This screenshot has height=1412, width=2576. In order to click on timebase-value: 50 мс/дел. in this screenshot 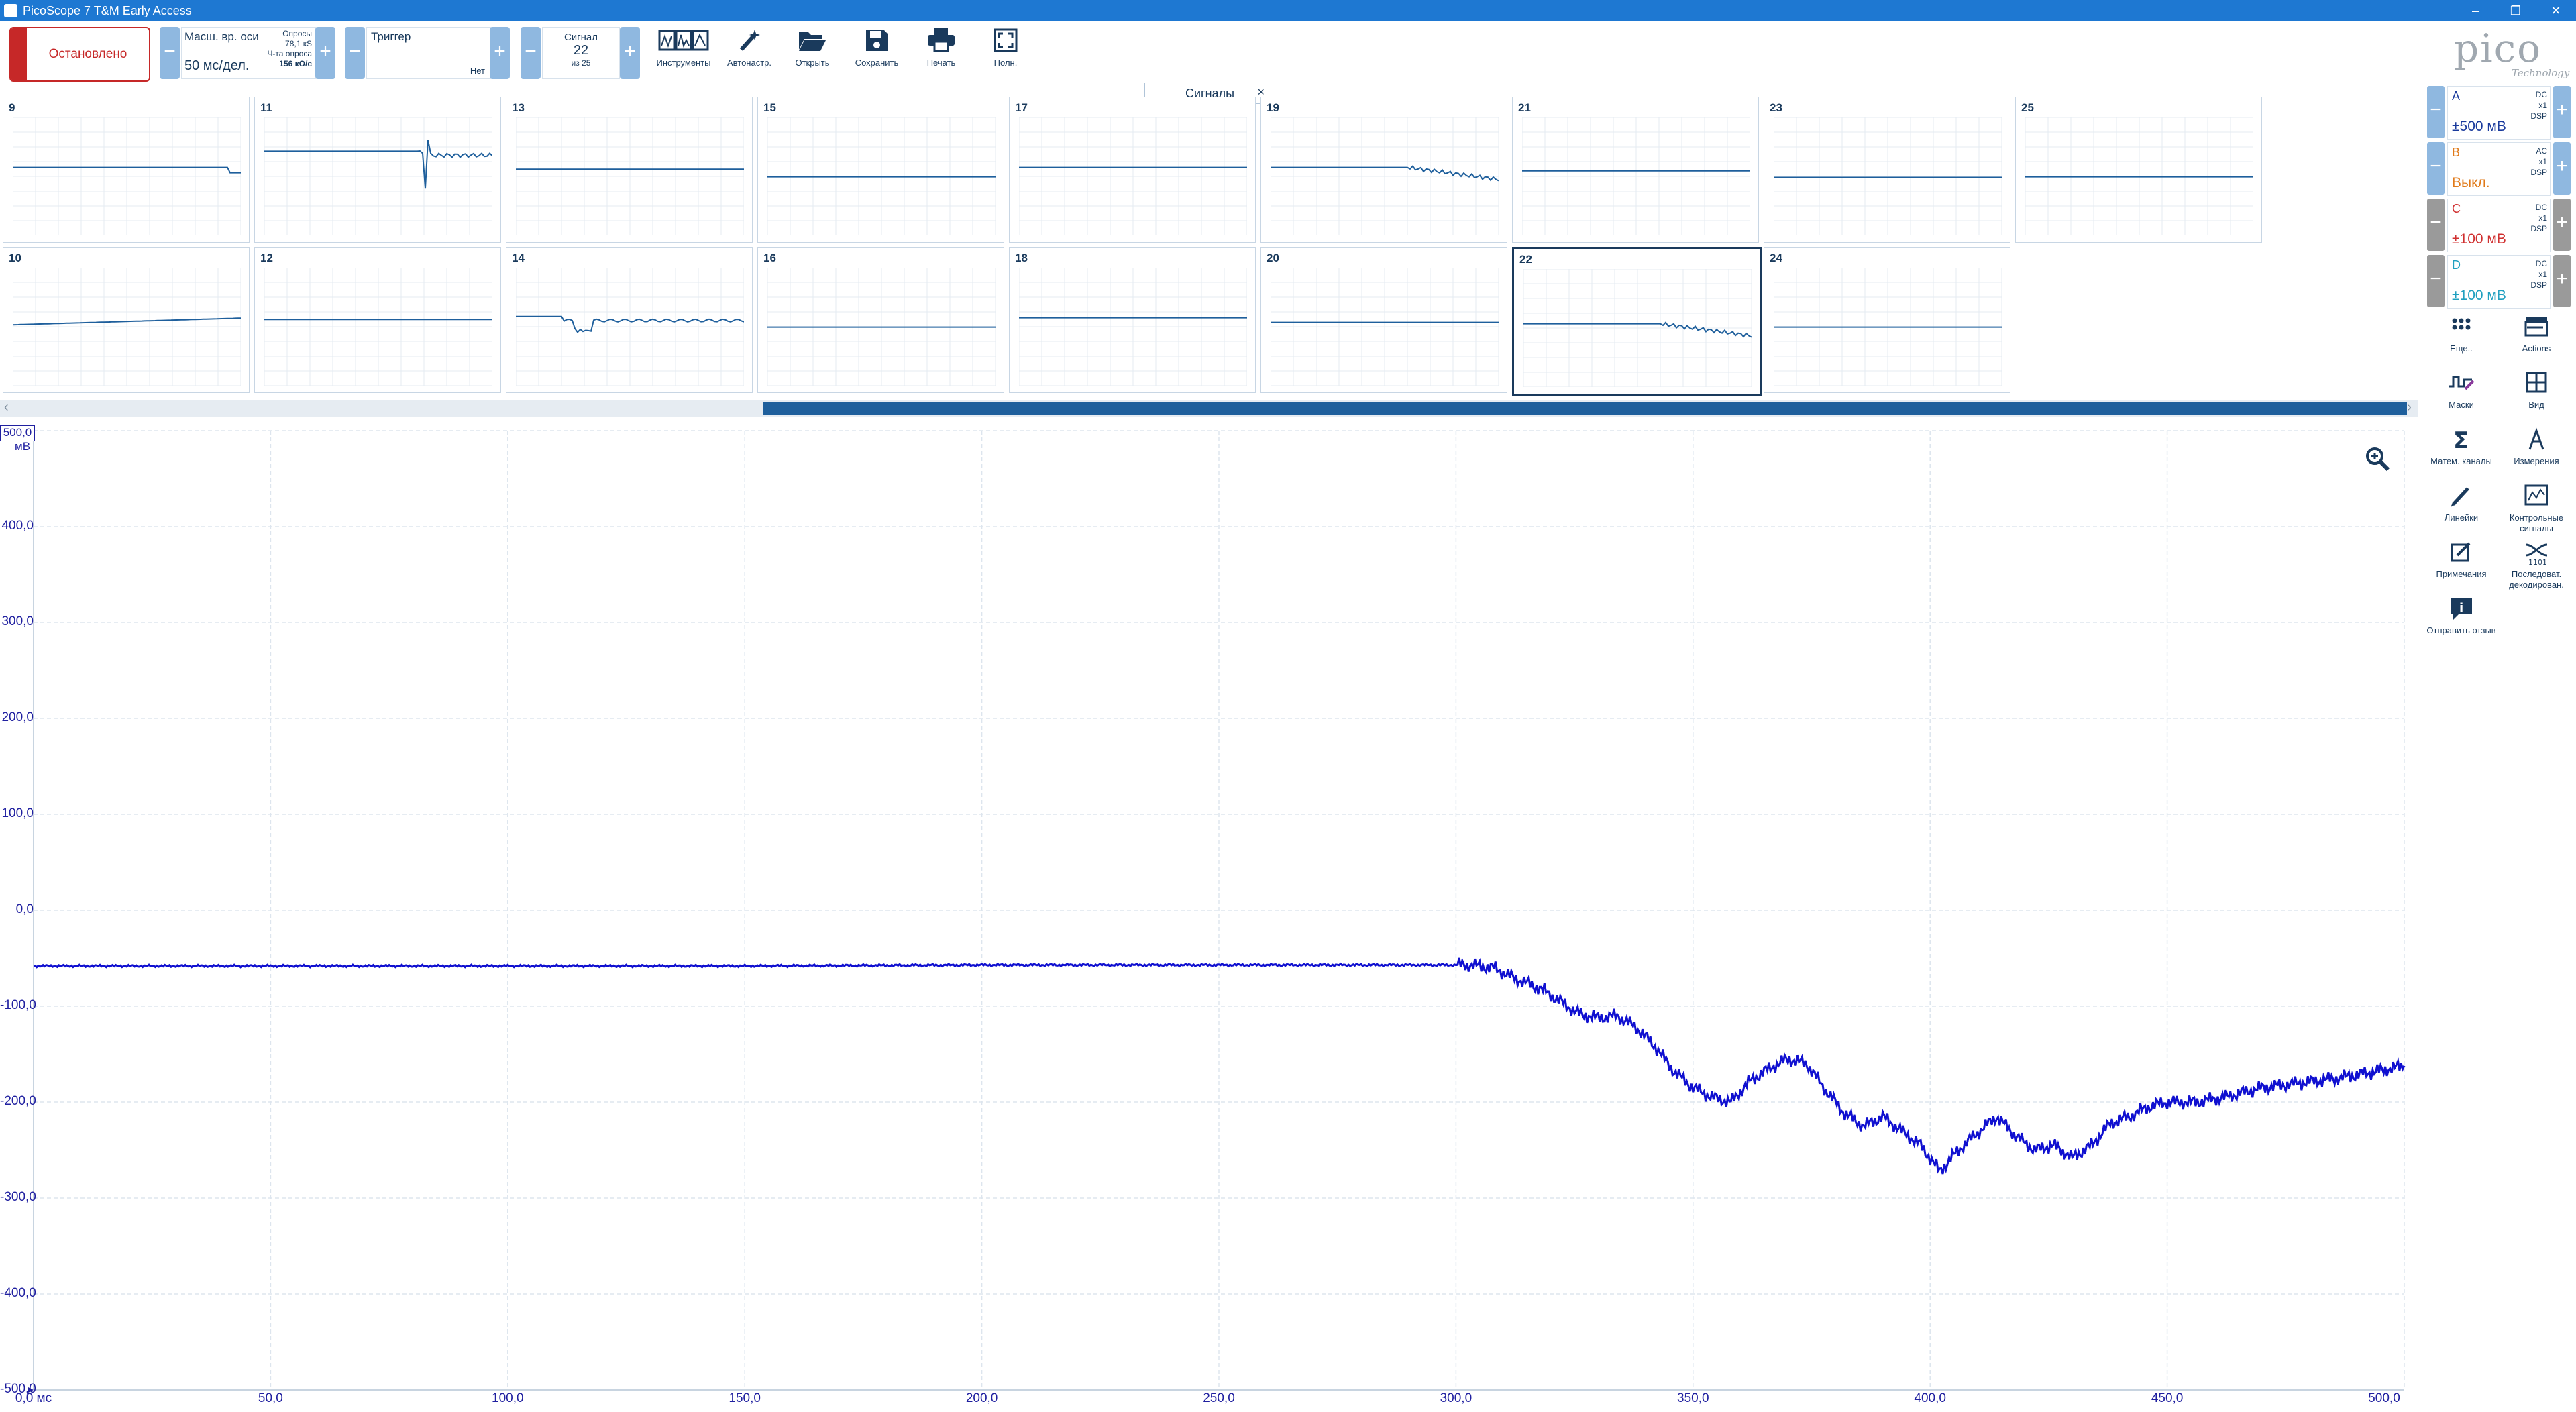, I will do `click(217, 65)`.